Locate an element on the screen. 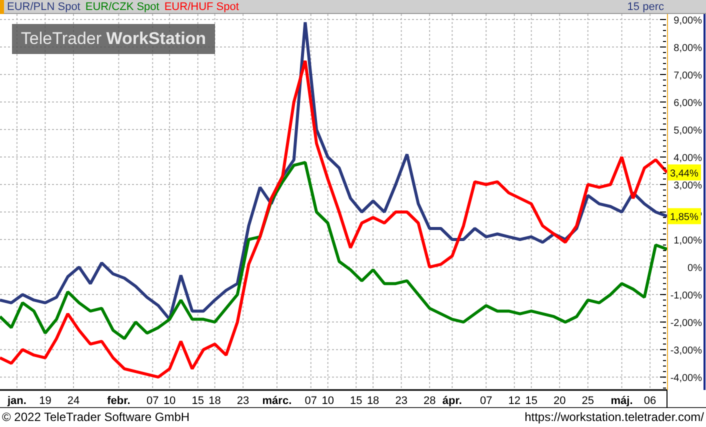  y-axis-label: 9,00% is located at coordinates (688, 21).